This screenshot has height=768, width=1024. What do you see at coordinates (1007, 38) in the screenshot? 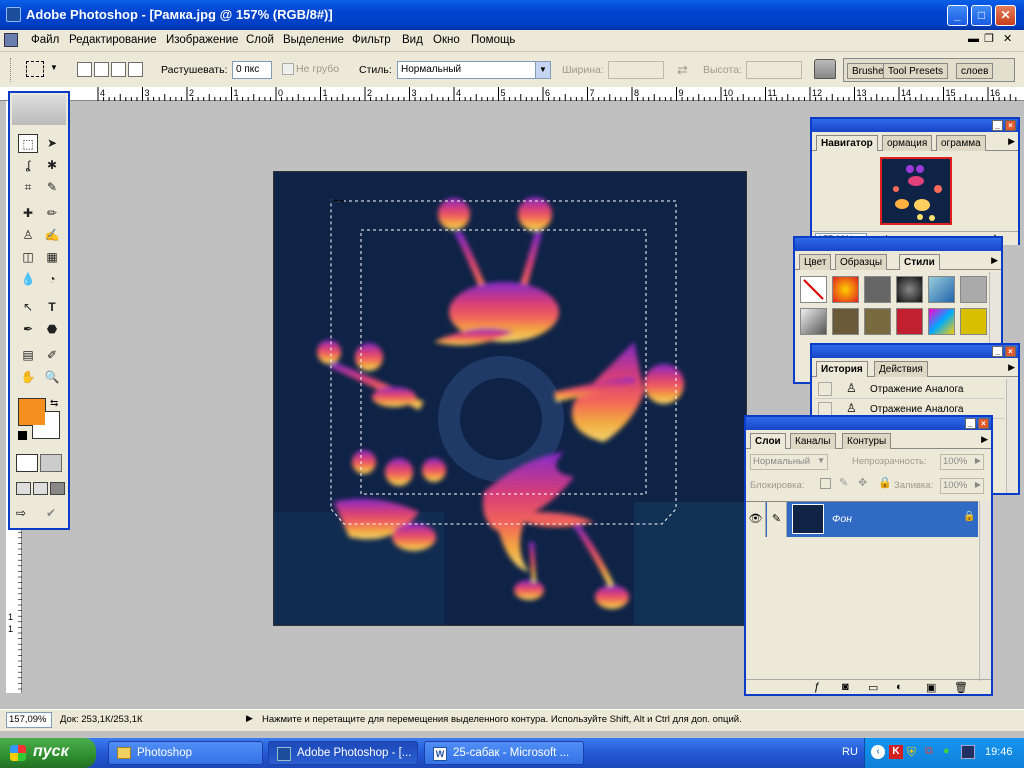
I see `doc-close-button: ✕` at bounding box center [1007, 38].